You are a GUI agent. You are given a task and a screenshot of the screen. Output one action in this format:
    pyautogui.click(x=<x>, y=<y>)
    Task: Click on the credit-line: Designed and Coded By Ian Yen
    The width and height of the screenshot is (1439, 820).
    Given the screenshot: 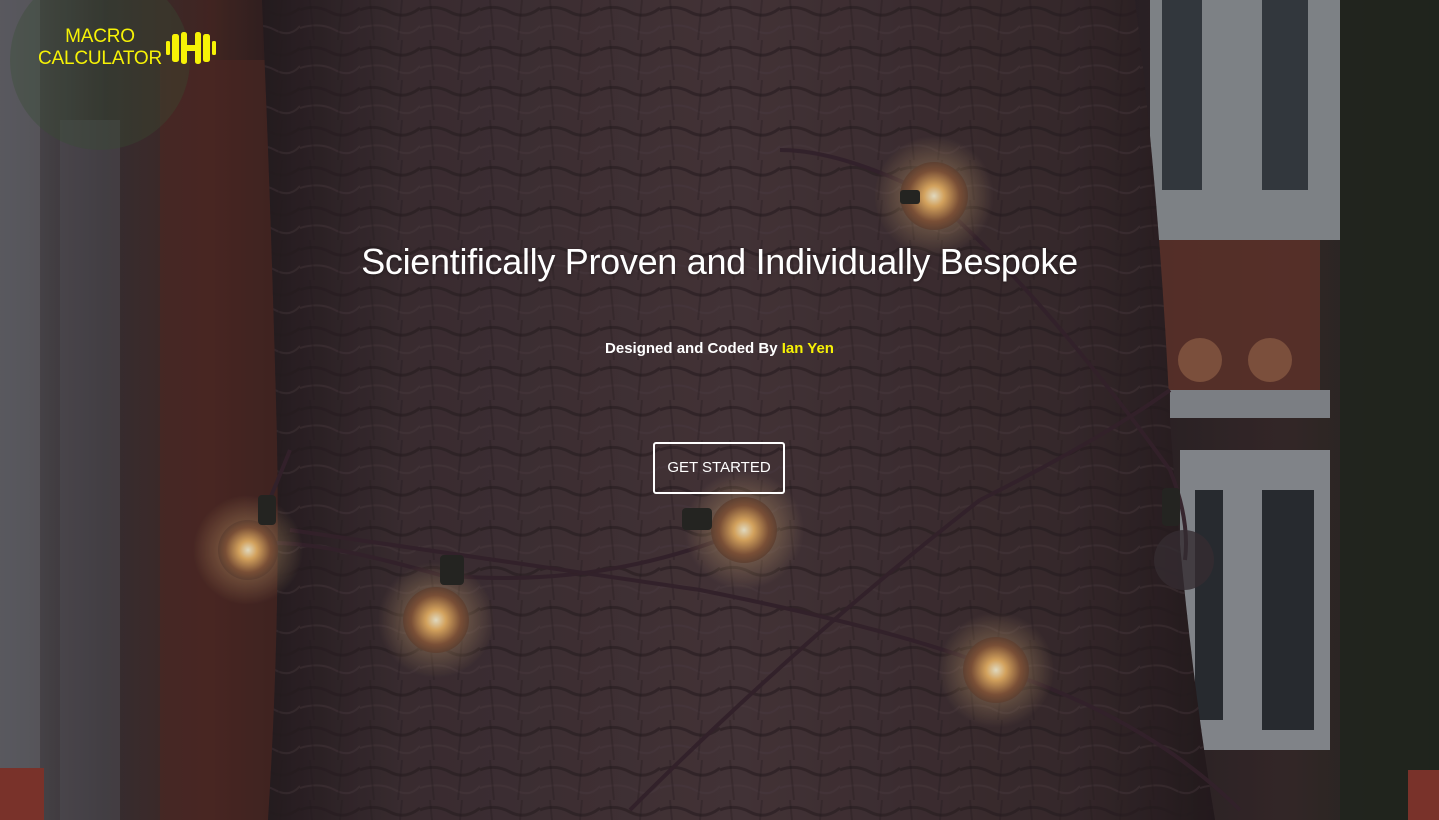 What is the action you would take?
    pyautogui.click(x=719, y=349)
    